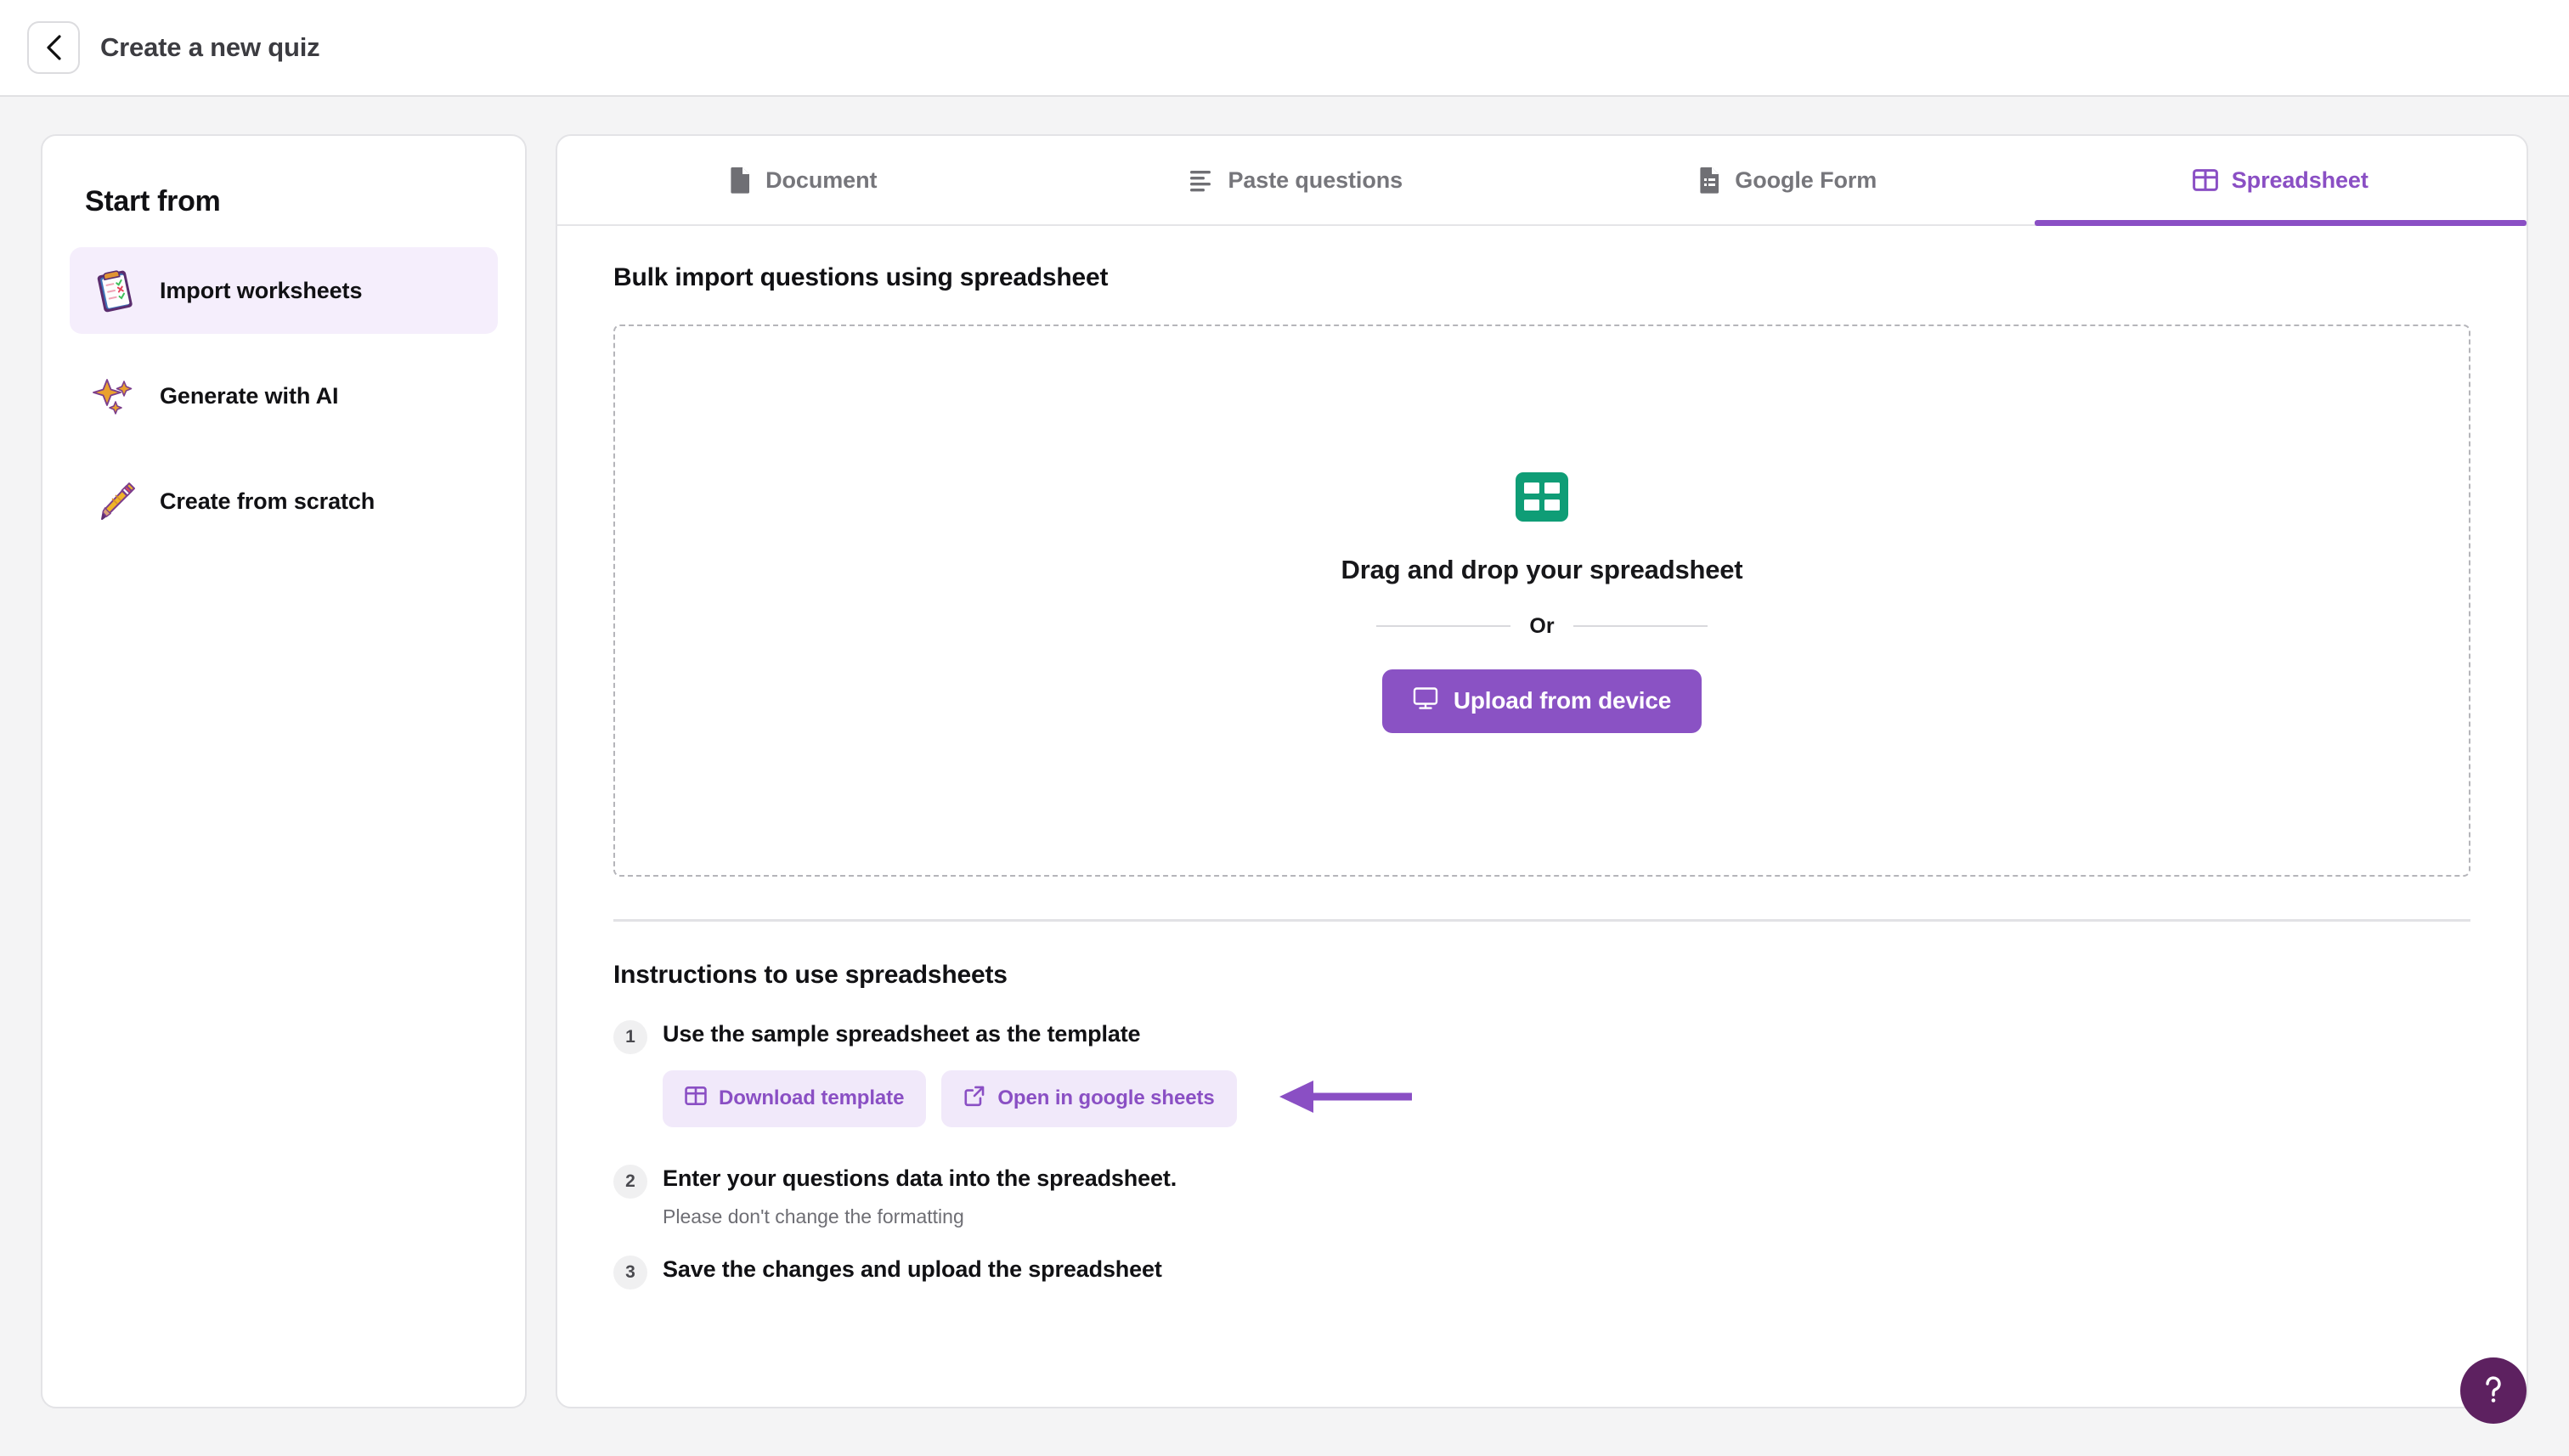 This screenshot has width=2569, height=1456. What do you see at coordinates (261, 290) in the screenshot?
I see `sidebar-item-label: Import worksheets` at bounding box center [261, 290].